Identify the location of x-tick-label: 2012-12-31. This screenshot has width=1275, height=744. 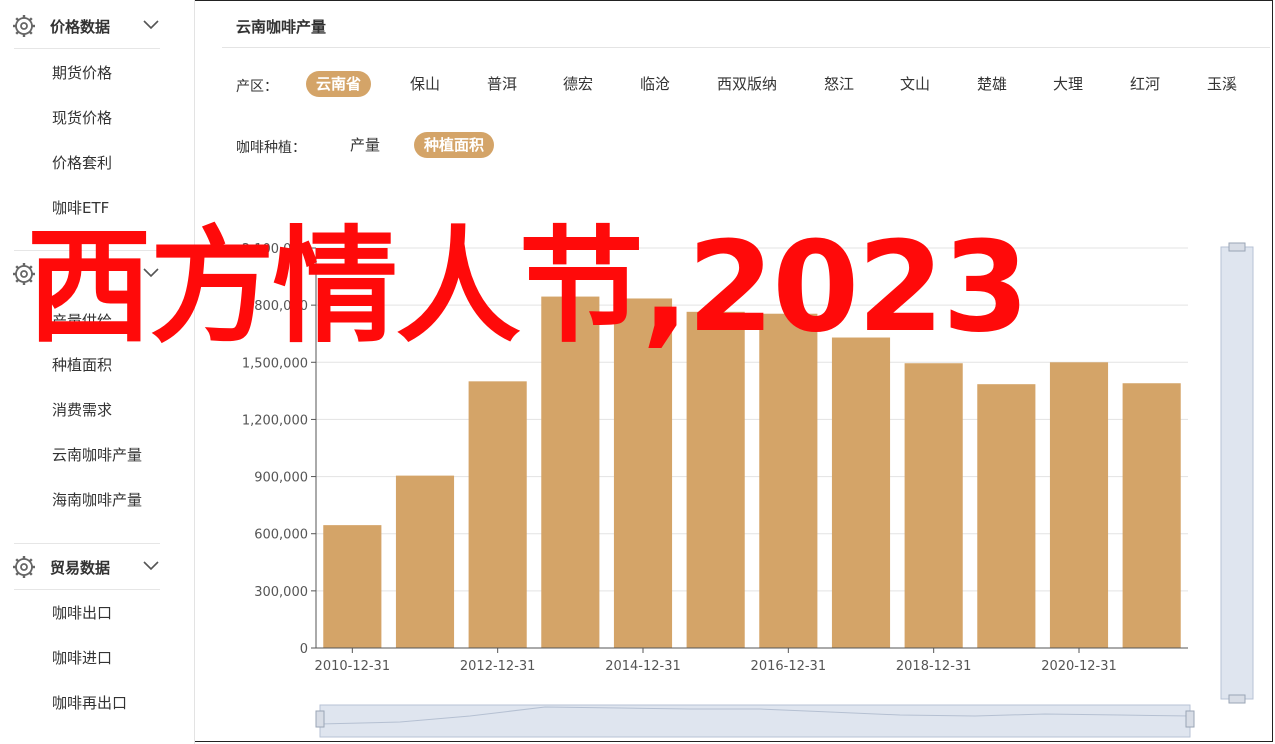
(498, 666).